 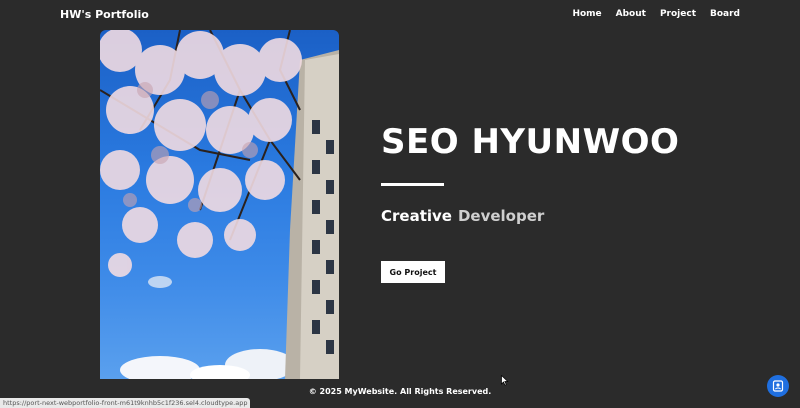 What do you see at coordinates (104, 14) in the screenshot?
I see `site-brand: HW's Portfolio` at bounding box center [104, 14].